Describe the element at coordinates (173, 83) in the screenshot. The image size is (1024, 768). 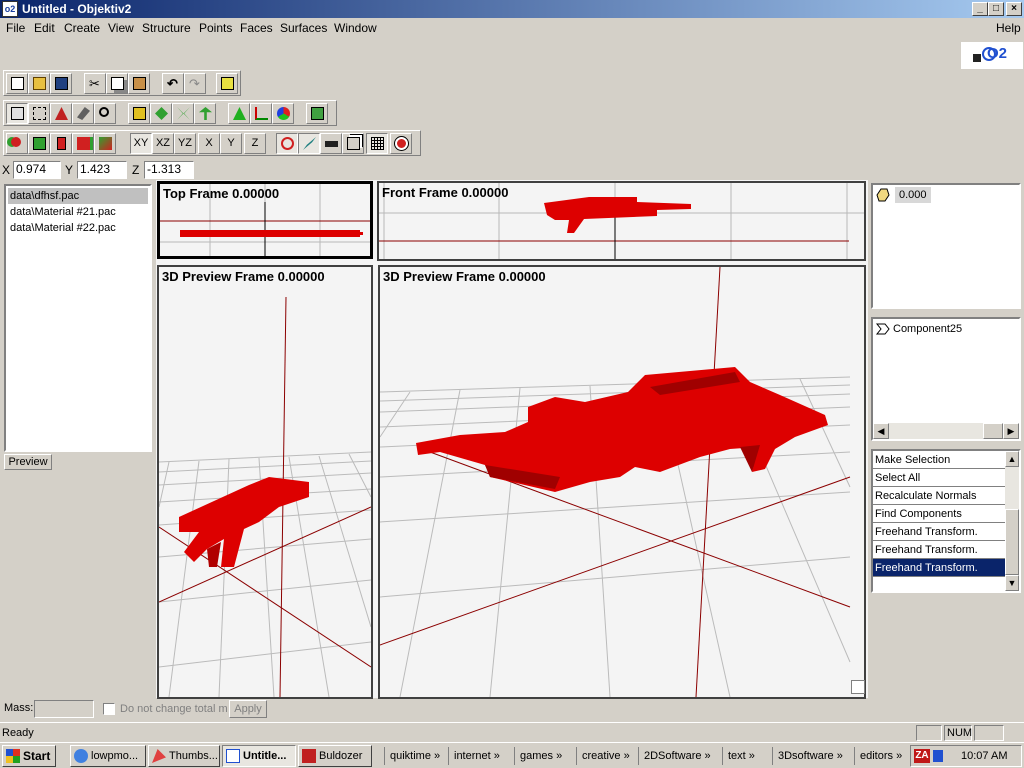
I see `undo-button: ↶` at that location.